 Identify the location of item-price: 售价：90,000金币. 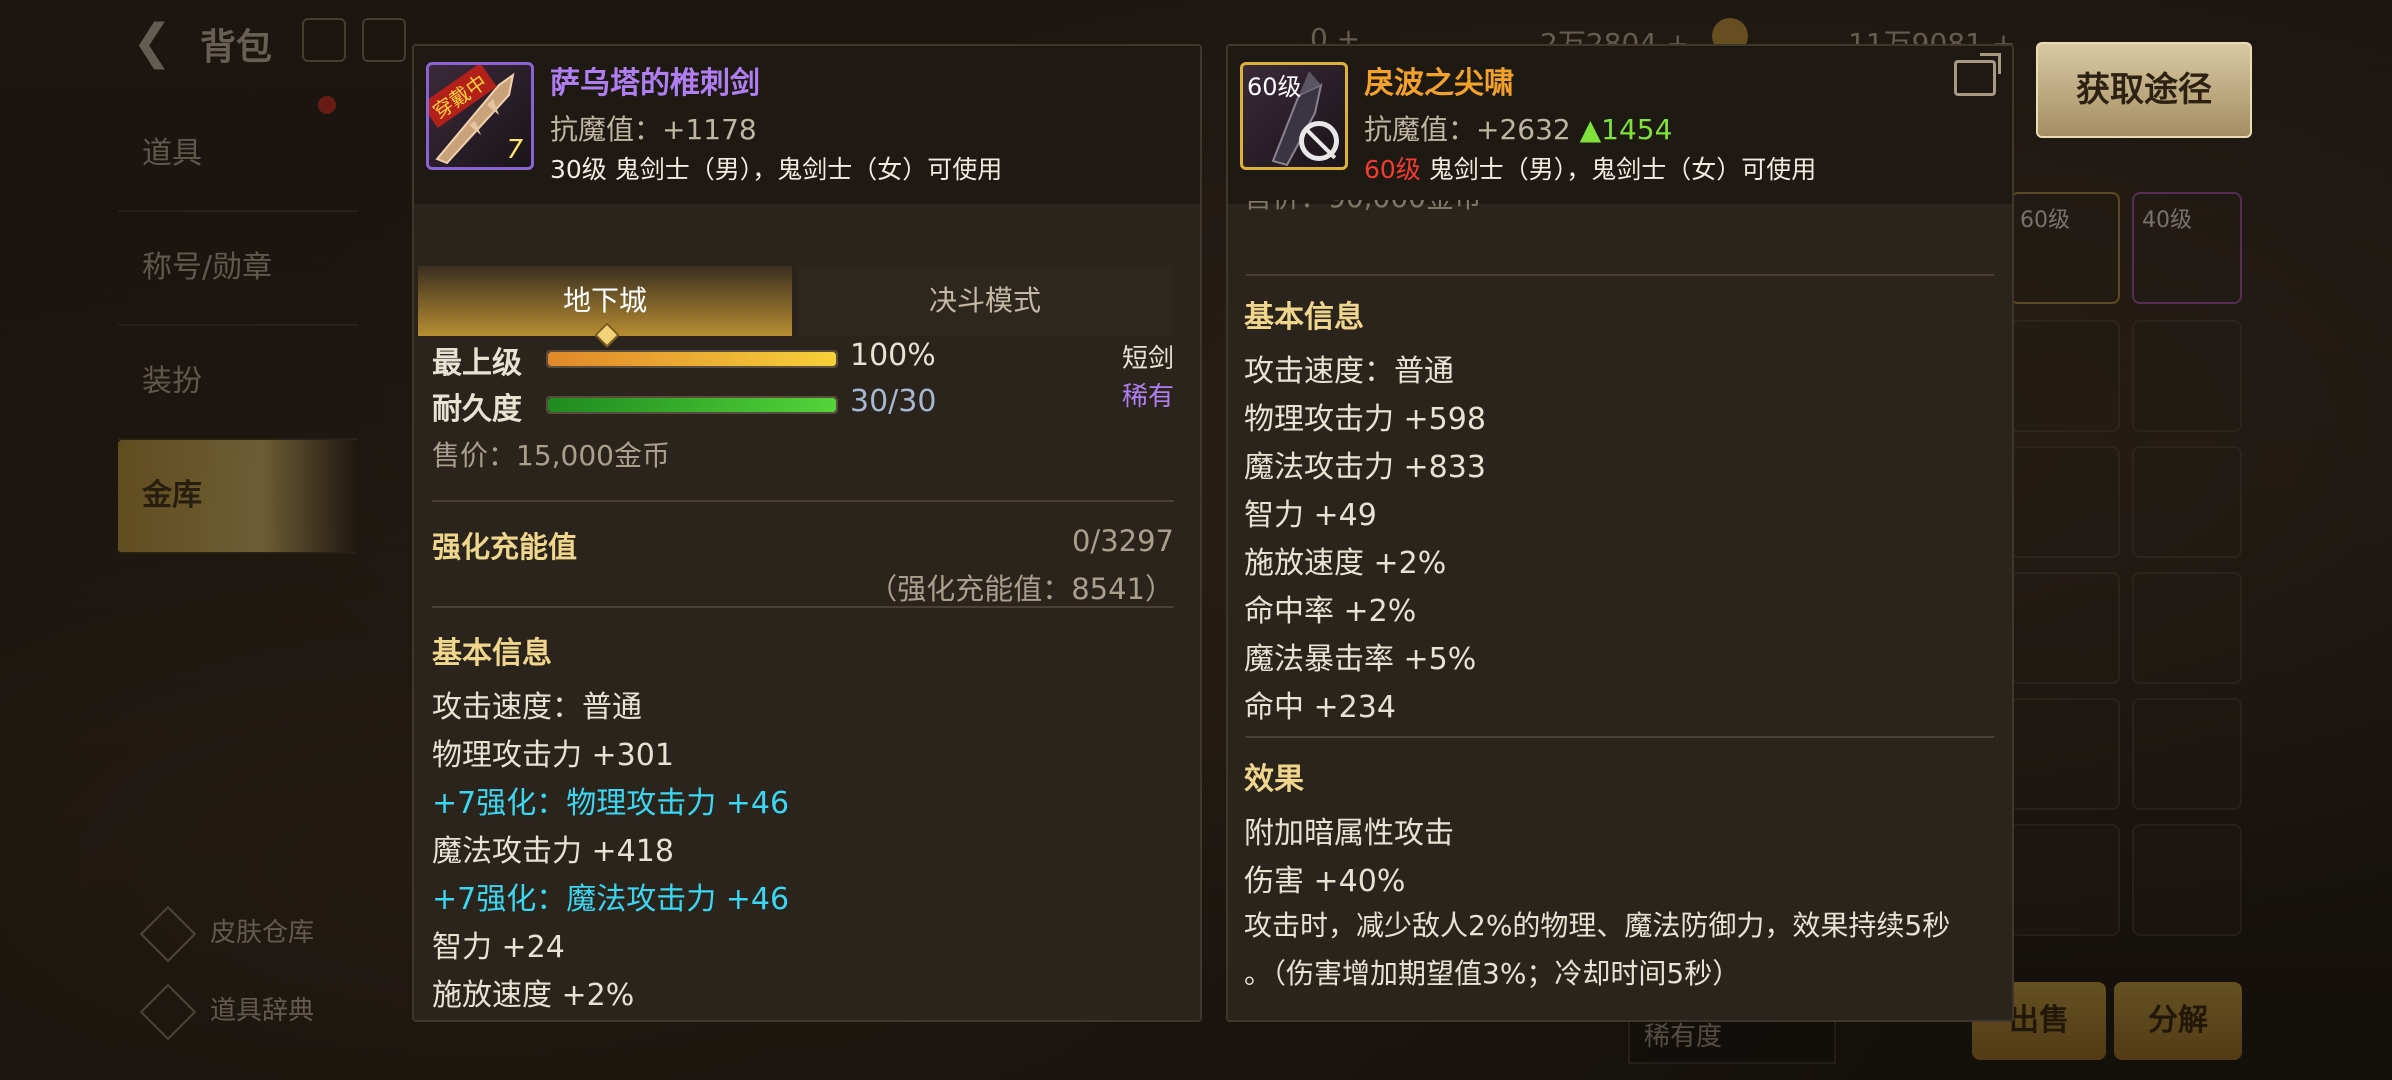
(1363, 207).